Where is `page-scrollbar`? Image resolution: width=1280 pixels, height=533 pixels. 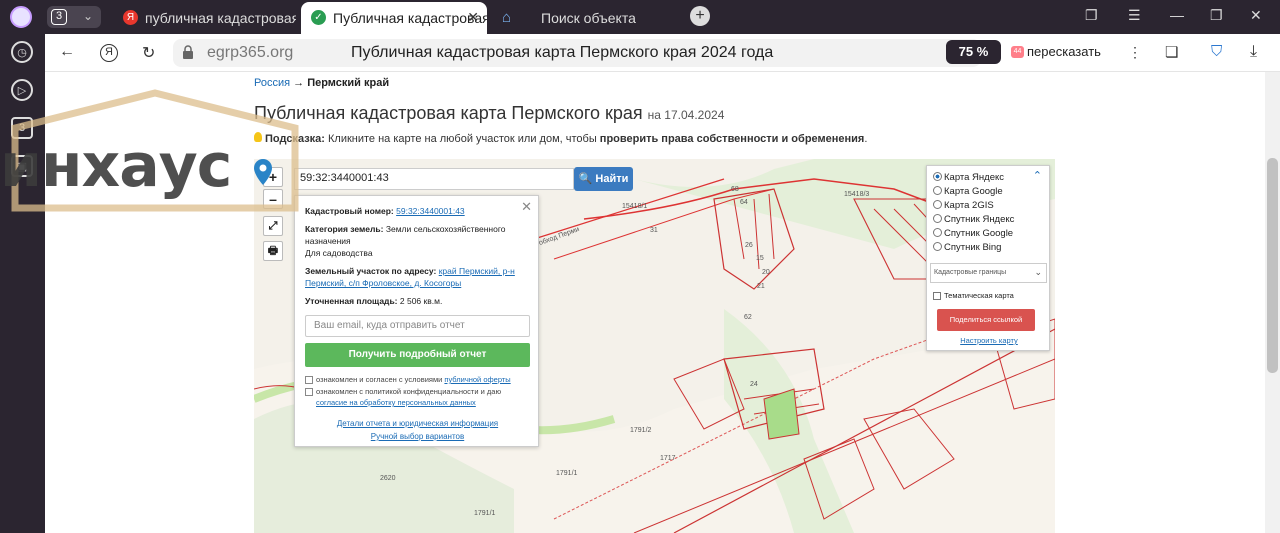
page-scrollbar is located at coordinates (1272, 302).